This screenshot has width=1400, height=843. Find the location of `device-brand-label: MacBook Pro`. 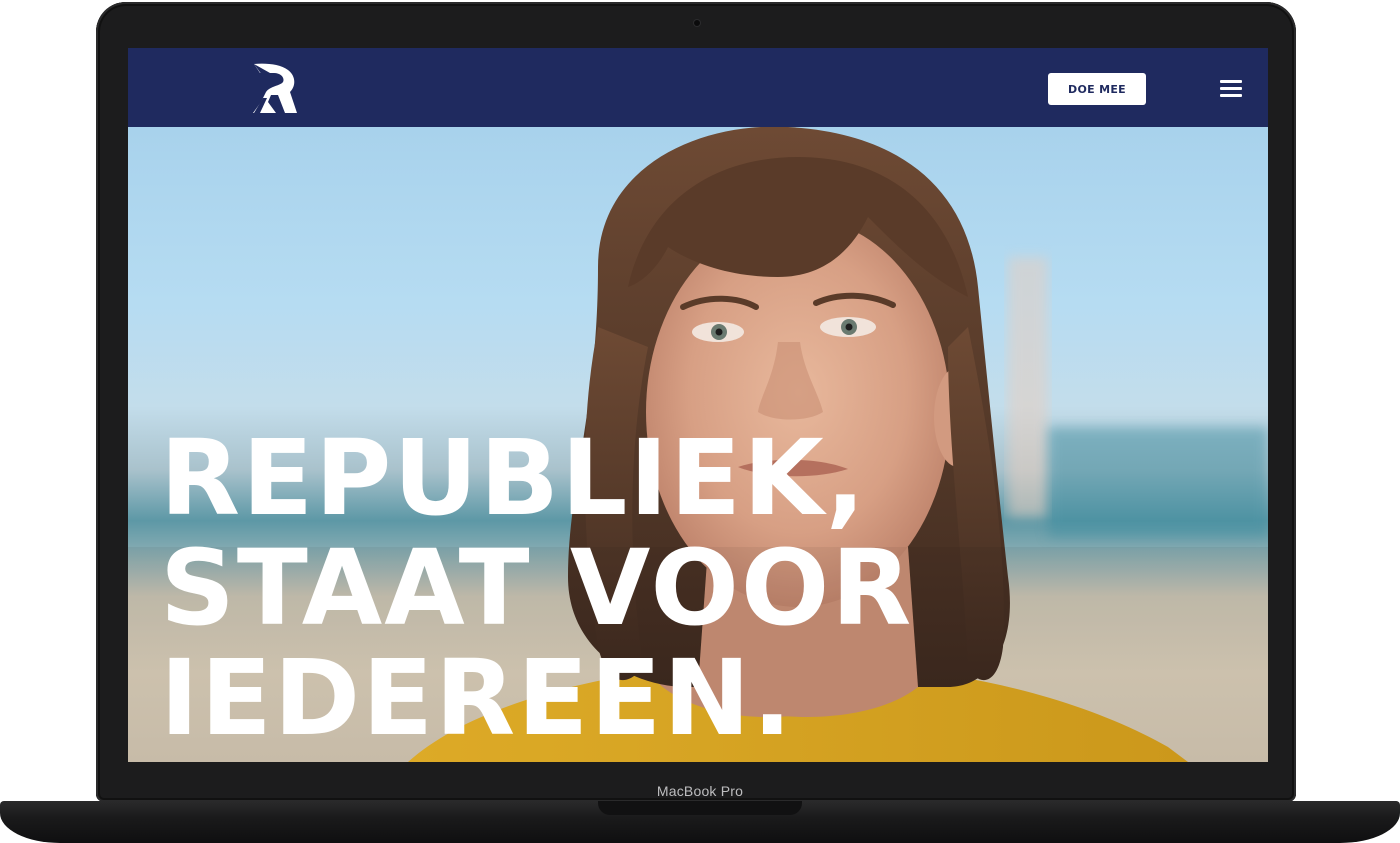

device-brand-label: MacBook Pro is located at coordinates (700, 791).